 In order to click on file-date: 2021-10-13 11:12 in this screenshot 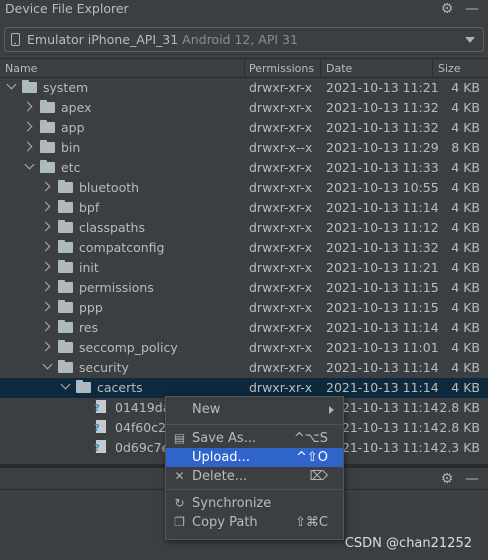, I will do `click(382, 227)`.